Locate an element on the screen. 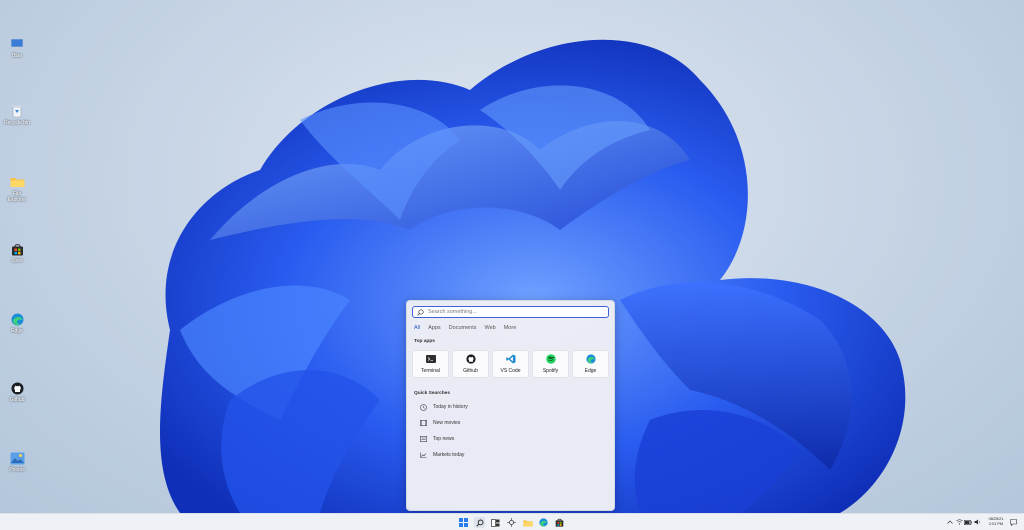  quick-searches-title: Quick Searches is located at coordinates (432, 393).